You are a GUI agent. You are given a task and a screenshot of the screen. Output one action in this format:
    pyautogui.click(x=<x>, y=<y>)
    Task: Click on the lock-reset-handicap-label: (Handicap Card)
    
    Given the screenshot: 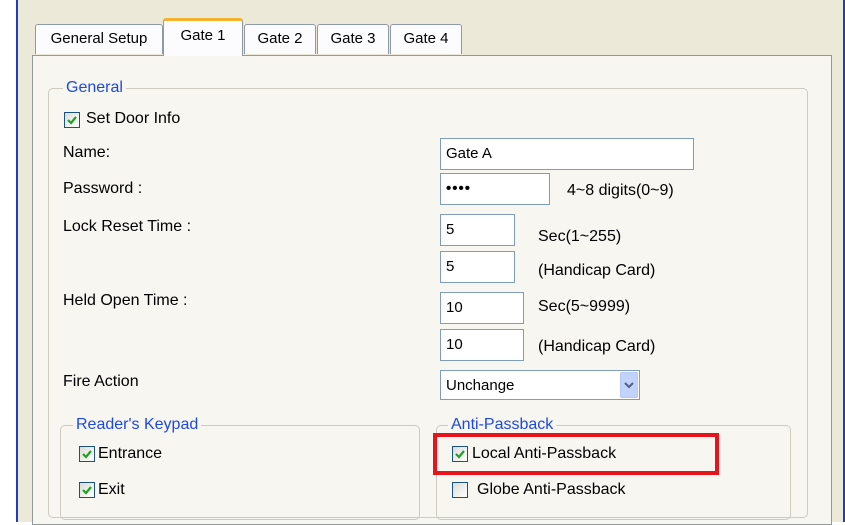 What is the action you would take?
    pyautogui.click(x=597, y=270)
    